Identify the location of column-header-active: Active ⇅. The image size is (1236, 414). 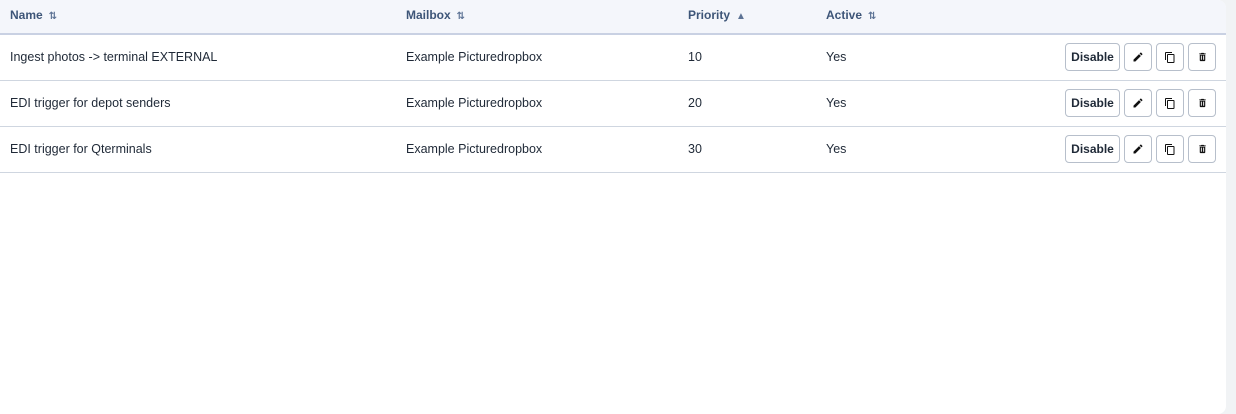
(851, 16).